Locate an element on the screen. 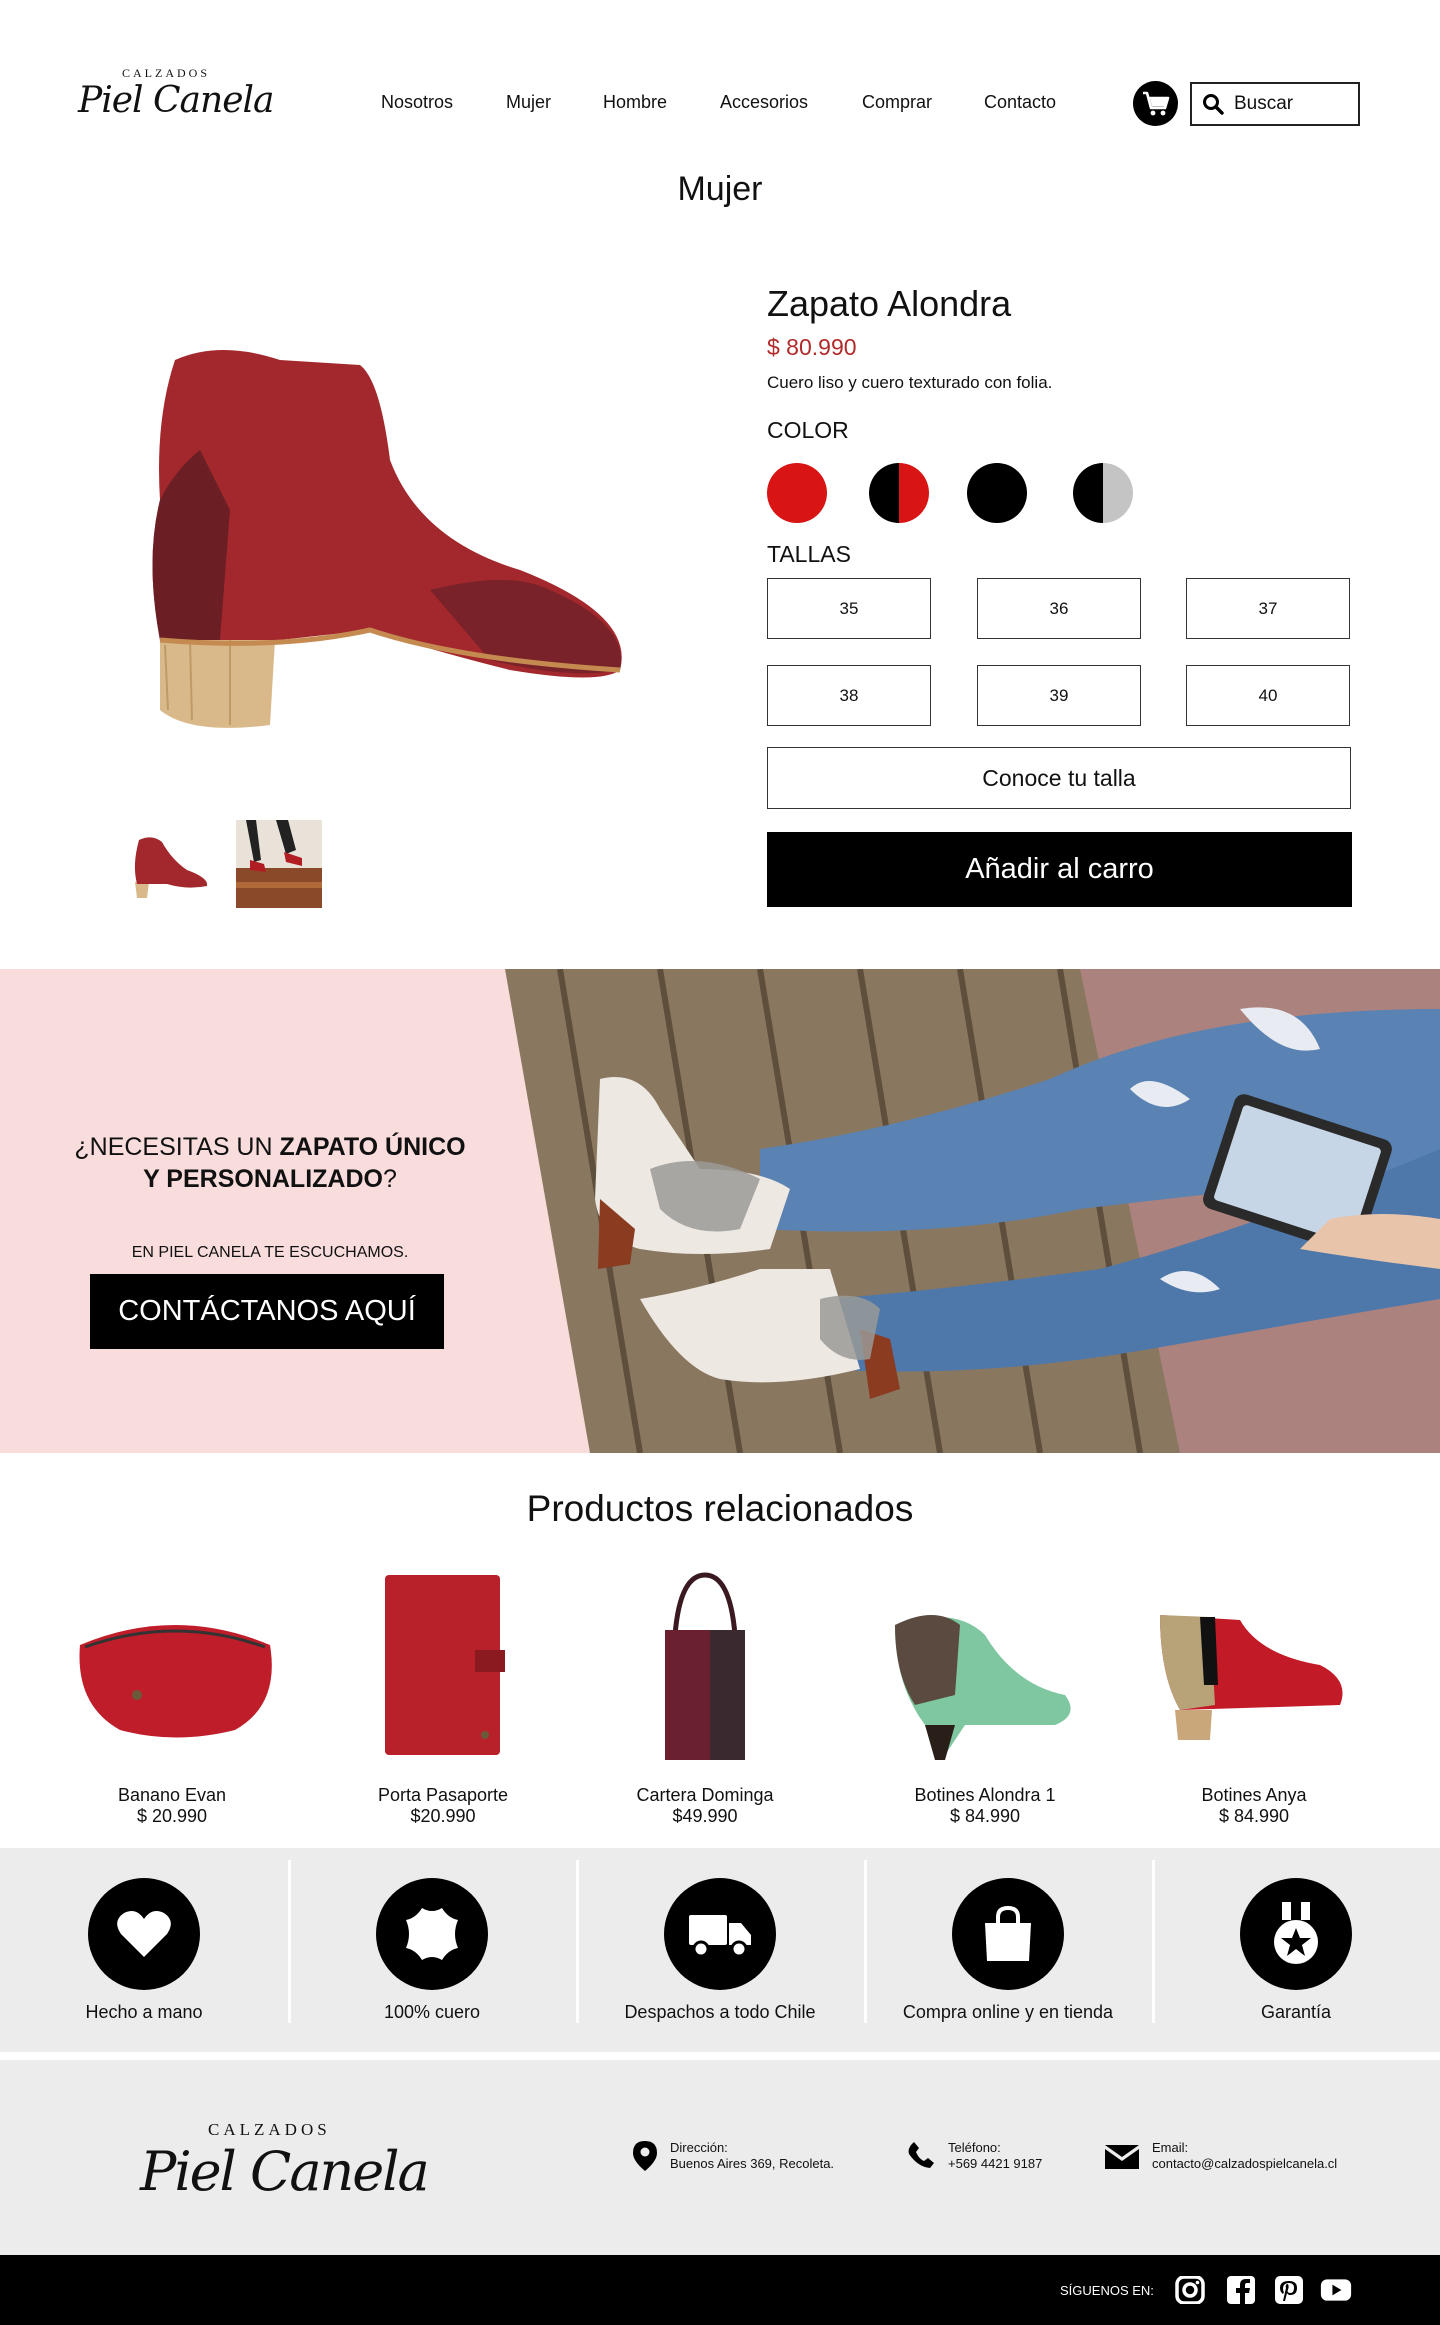 The width and height of the screenshot is (1440, 2325). contact-us-button: CONTÁCTANOS AQUÍ is located at coordinates (267, 1311).